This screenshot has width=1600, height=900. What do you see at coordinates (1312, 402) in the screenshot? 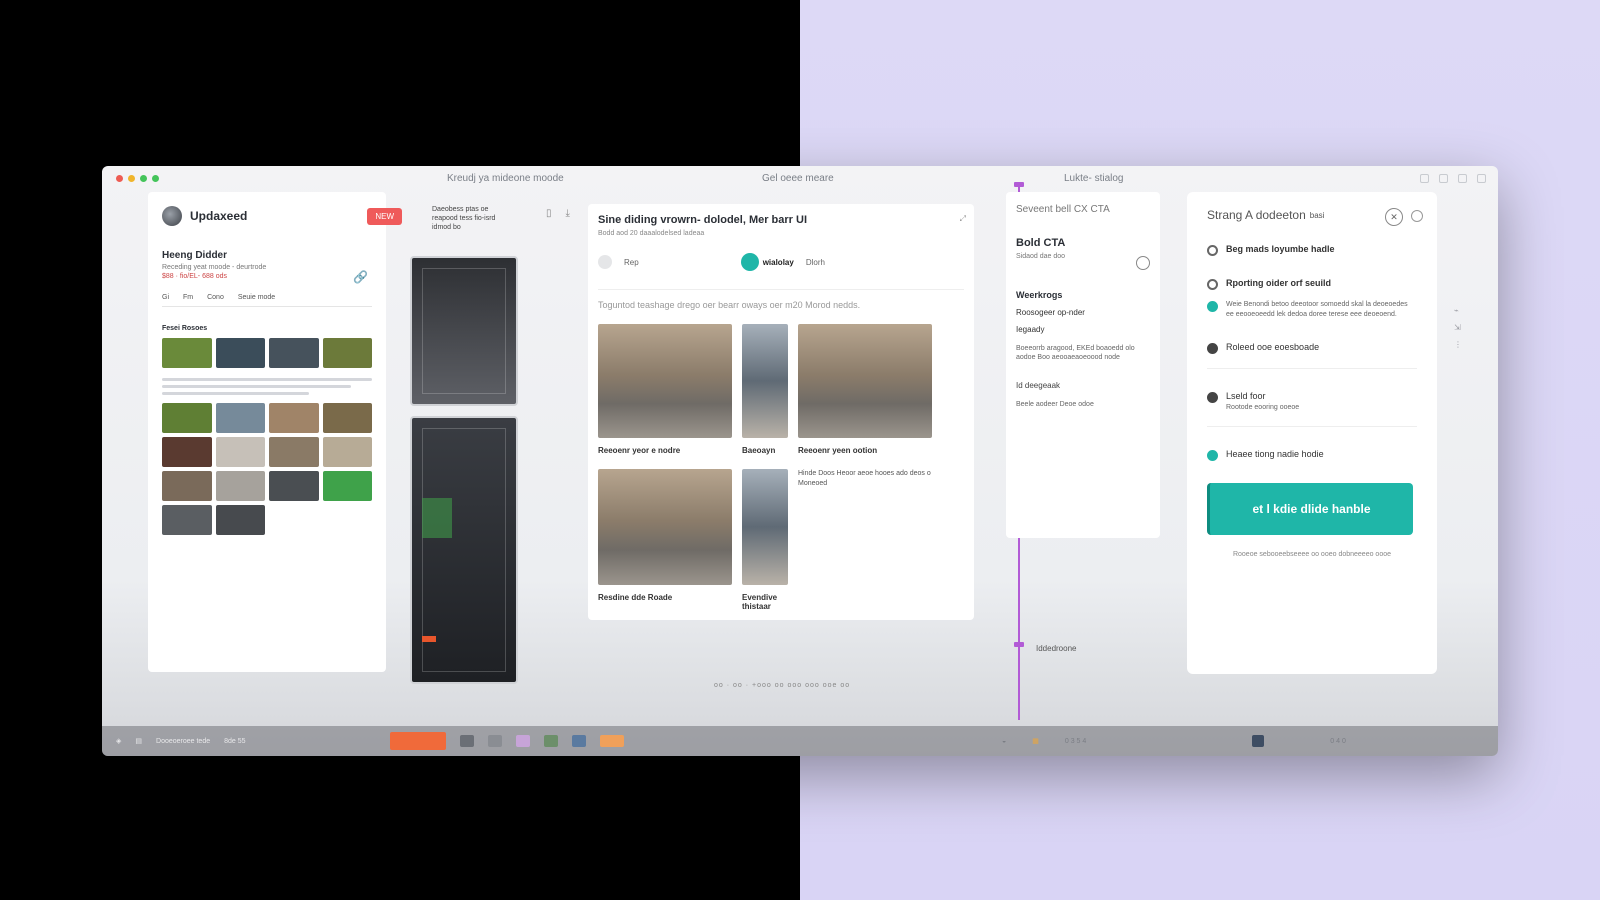
I see `option: Lseld foor Rootode eooring ooeoe` at bounding box center [1312, 402].